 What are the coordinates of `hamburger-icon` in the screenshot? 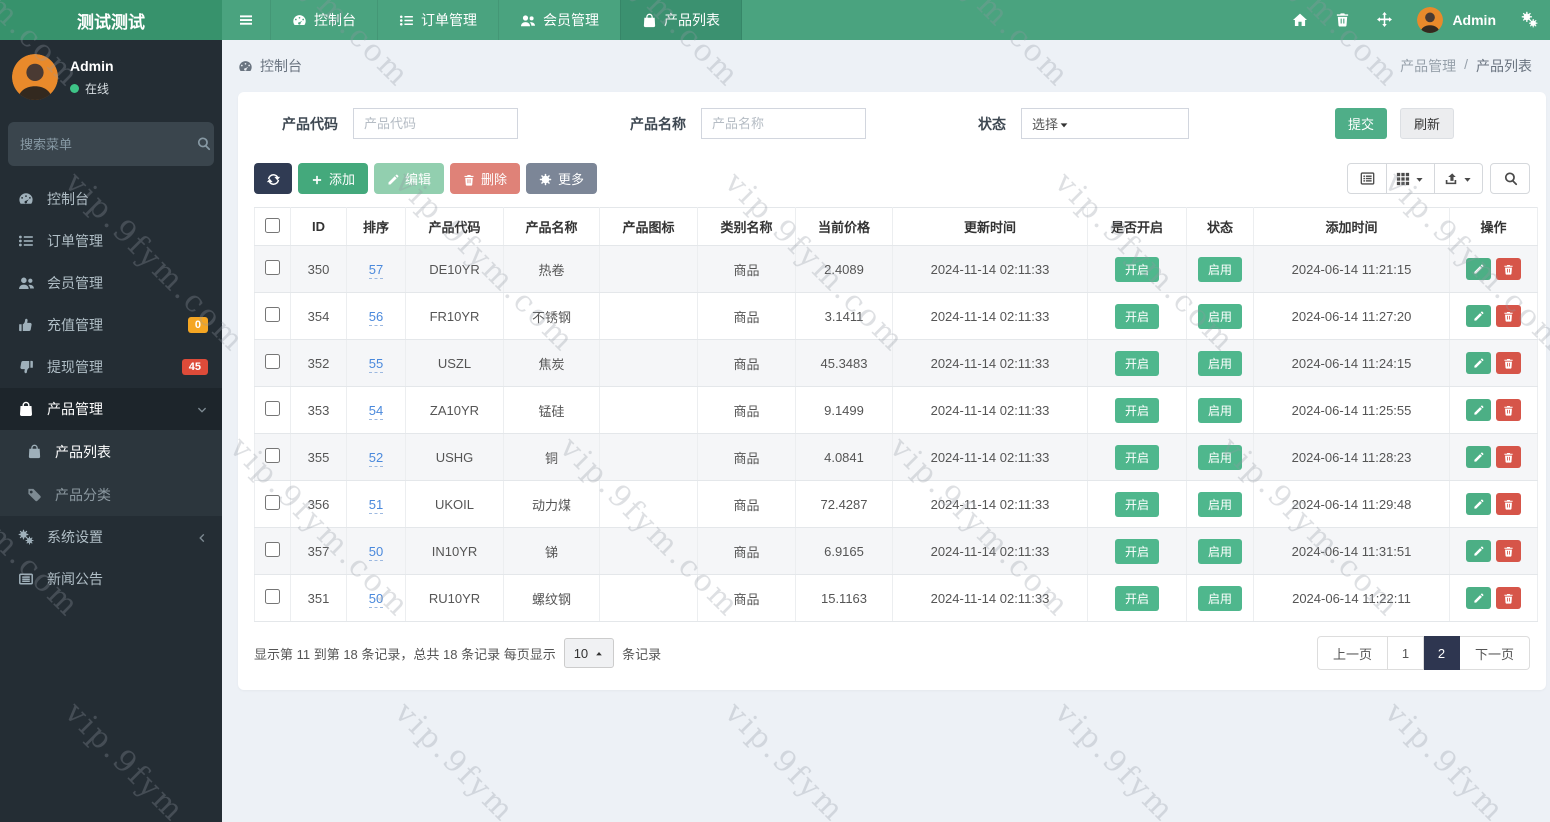 It's located at (246, 20).